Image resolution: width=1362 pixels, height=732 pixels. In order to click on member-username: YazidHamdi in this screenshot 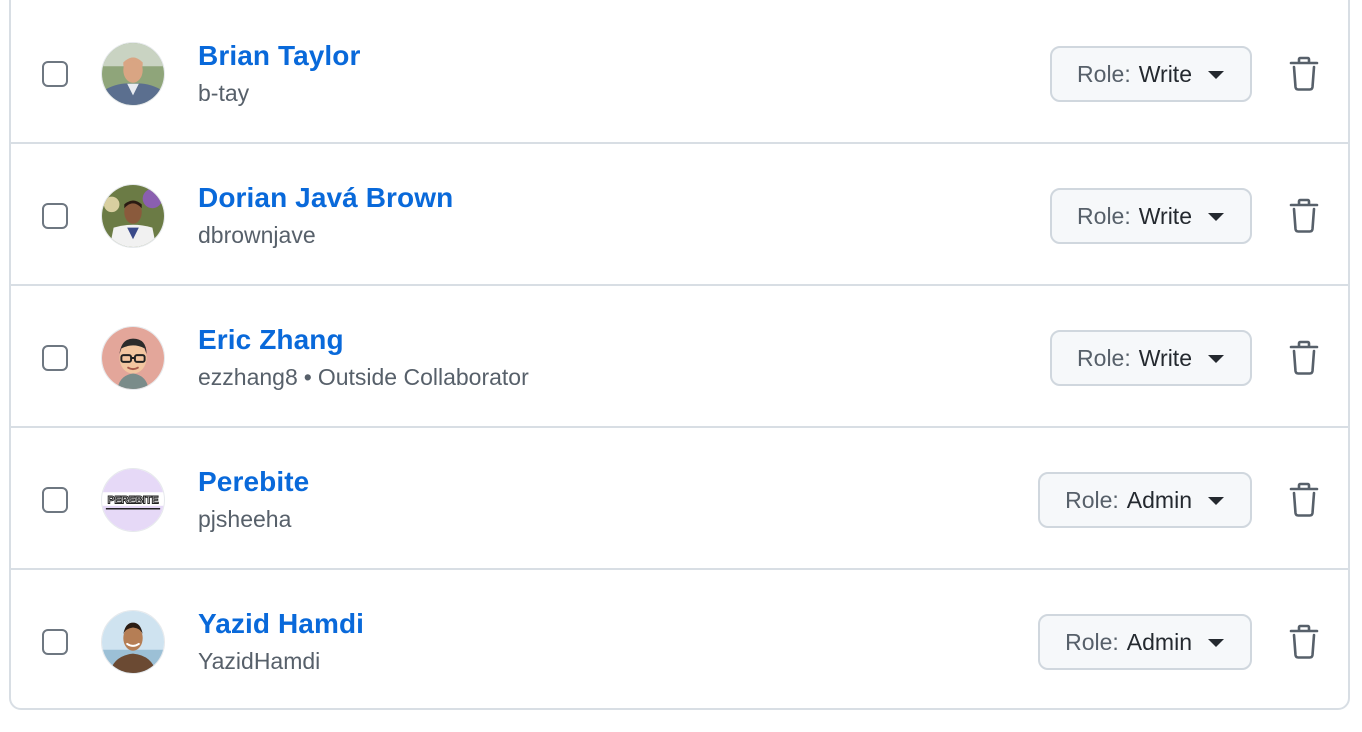, I will do `click(259, 661)`.